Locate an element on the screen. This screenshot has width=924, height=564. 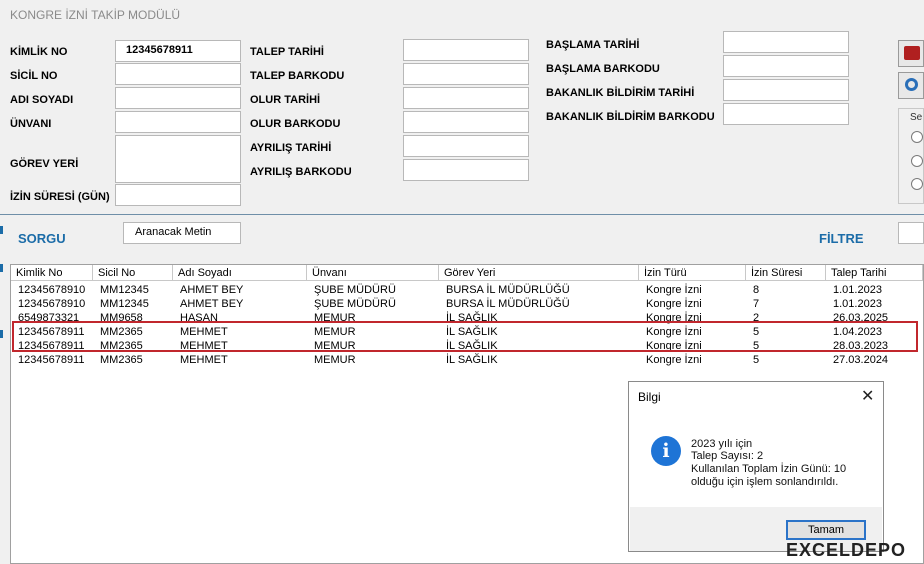
ayrilis-tarihi-field is located at coordinates (466, 146).